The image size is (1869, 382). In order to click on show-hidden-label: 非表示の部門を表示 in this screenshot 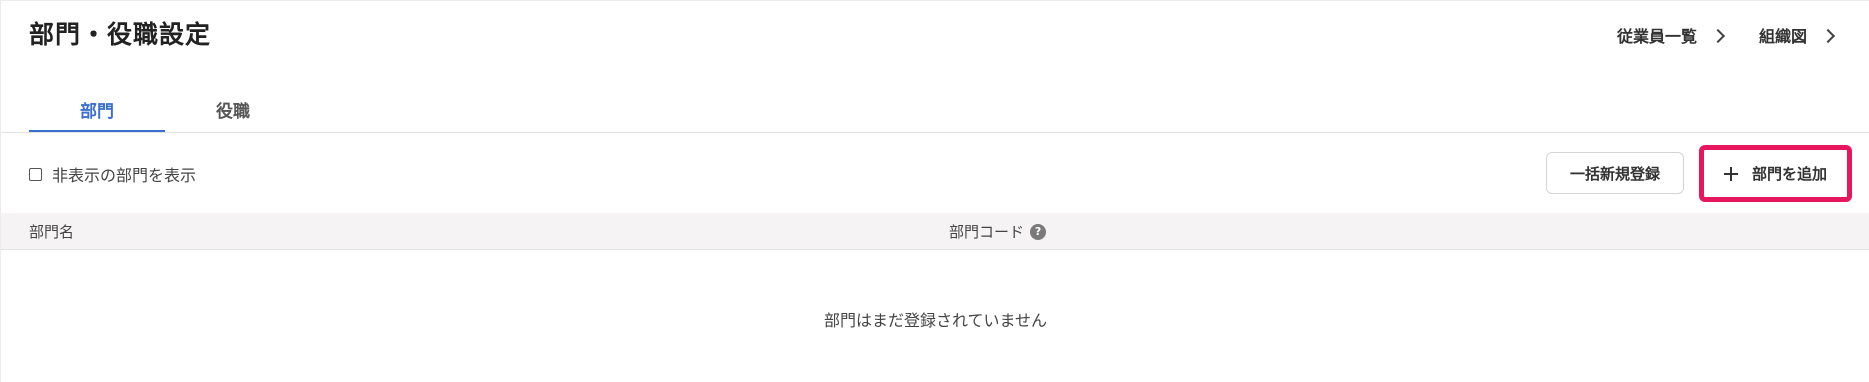, I will do `click(124, 174)`.